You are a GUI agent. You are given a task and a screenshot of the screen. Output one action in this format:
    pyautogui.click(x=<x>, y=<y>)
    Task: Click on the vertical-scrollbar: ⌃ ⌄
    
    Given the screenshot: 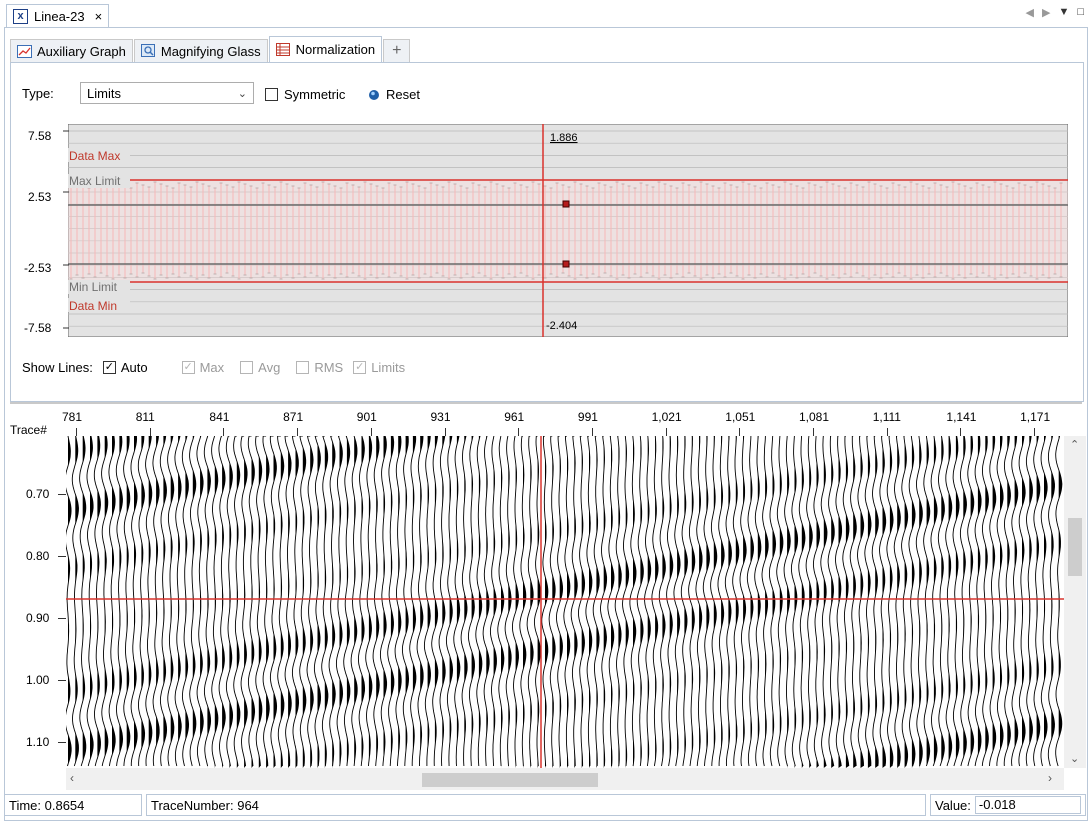 What is the action you would take?
    pyautogui.click(x=1075, y=602)
    